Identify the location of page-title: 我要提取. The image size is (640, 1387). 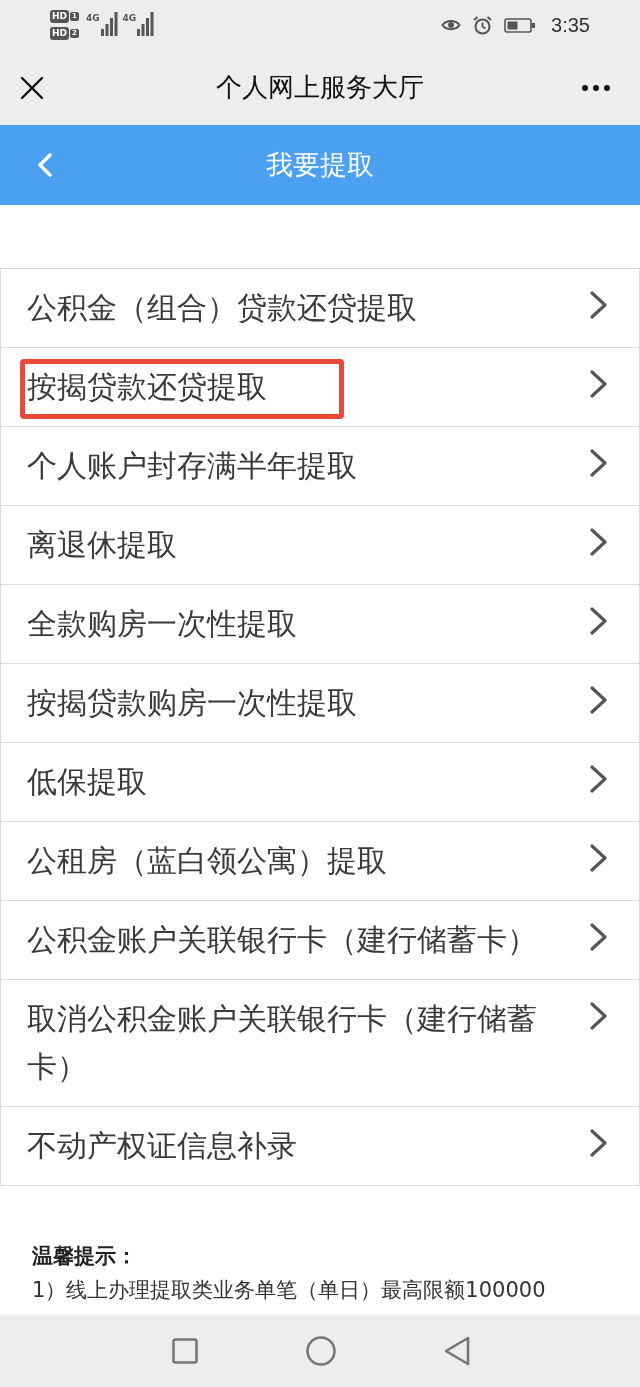
(320, 165).